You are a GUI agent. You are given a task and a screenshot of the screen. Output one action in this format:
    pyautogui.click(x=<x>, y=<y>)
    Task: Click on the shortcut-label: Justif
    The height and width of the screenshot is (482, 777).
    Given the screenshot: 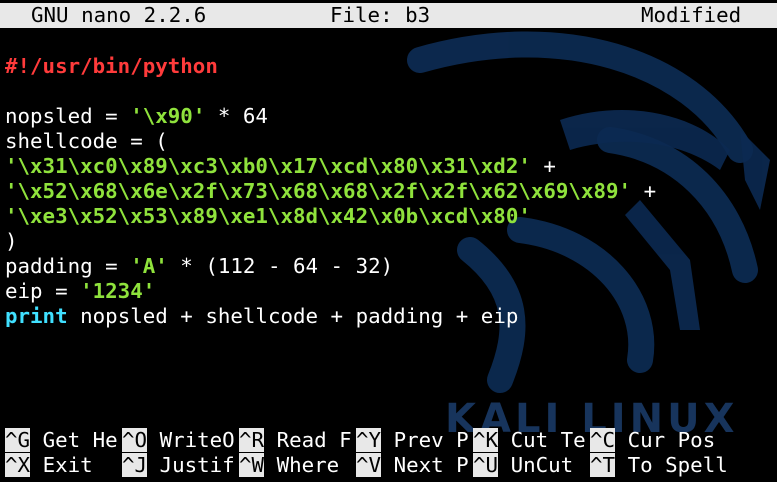 What is the action you would take?
    pyautogui.click(x=191, y=465)
    